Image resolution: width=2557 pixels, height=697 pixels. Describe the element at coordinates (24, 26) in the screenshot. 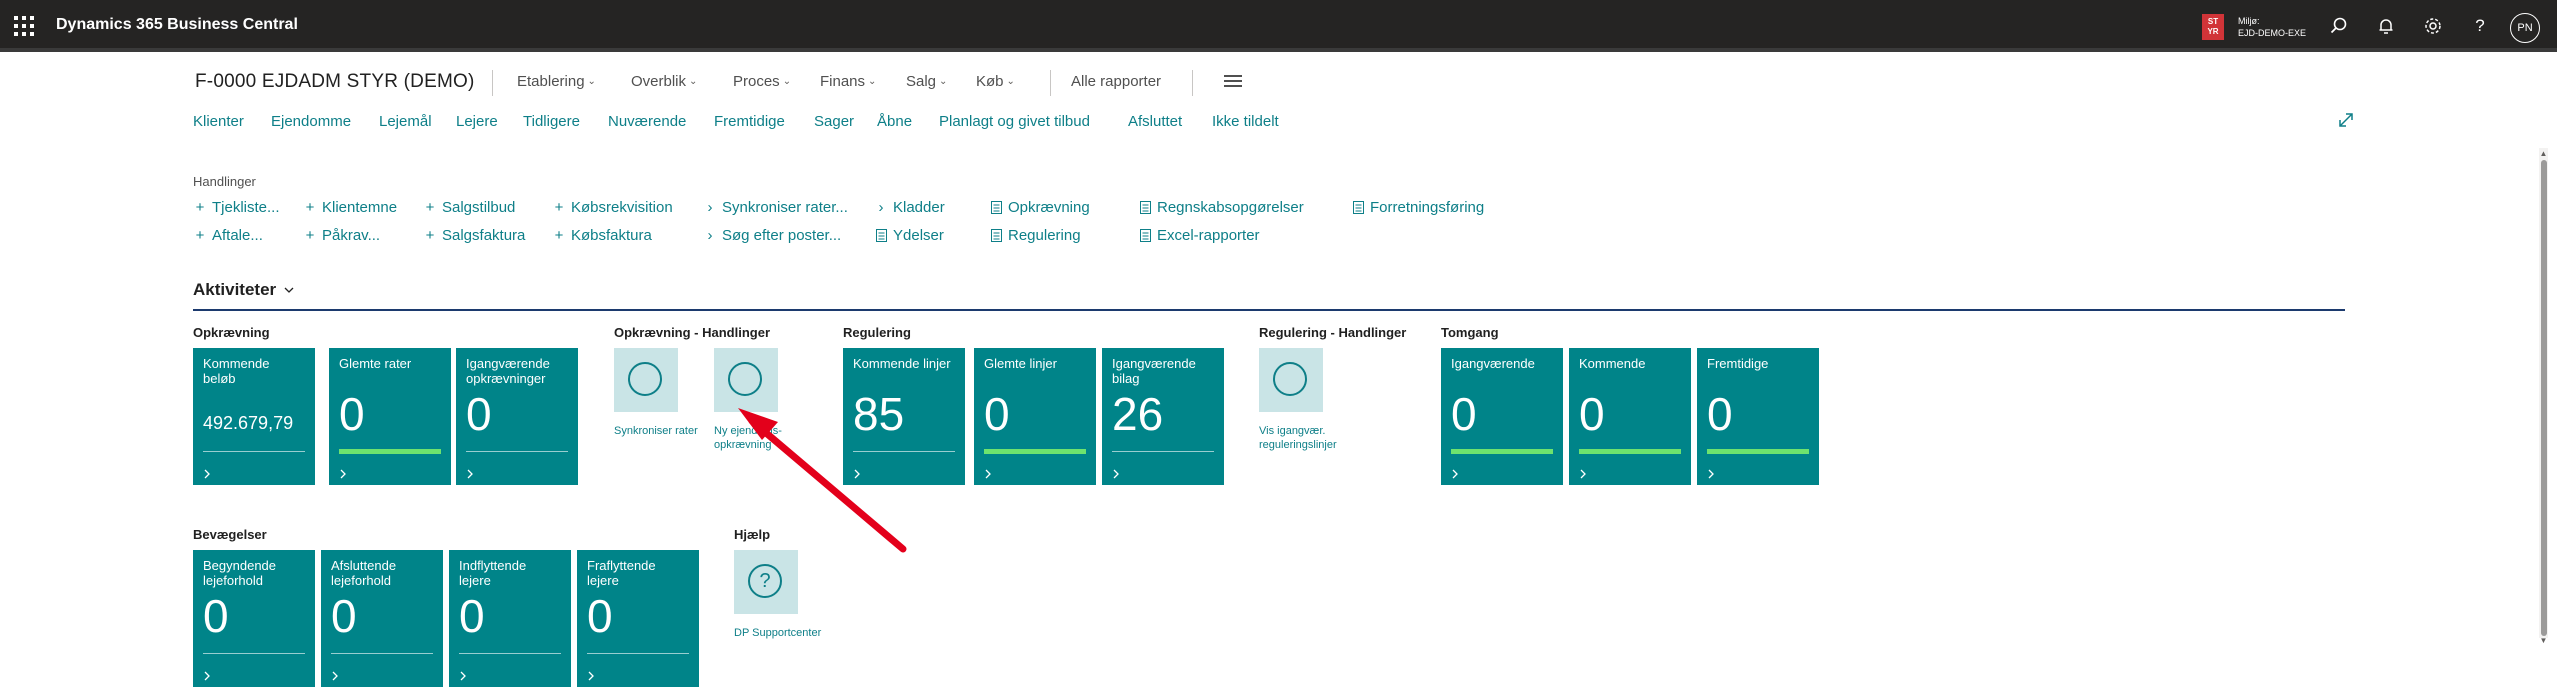

I see `app-launcher-icon` at that location.